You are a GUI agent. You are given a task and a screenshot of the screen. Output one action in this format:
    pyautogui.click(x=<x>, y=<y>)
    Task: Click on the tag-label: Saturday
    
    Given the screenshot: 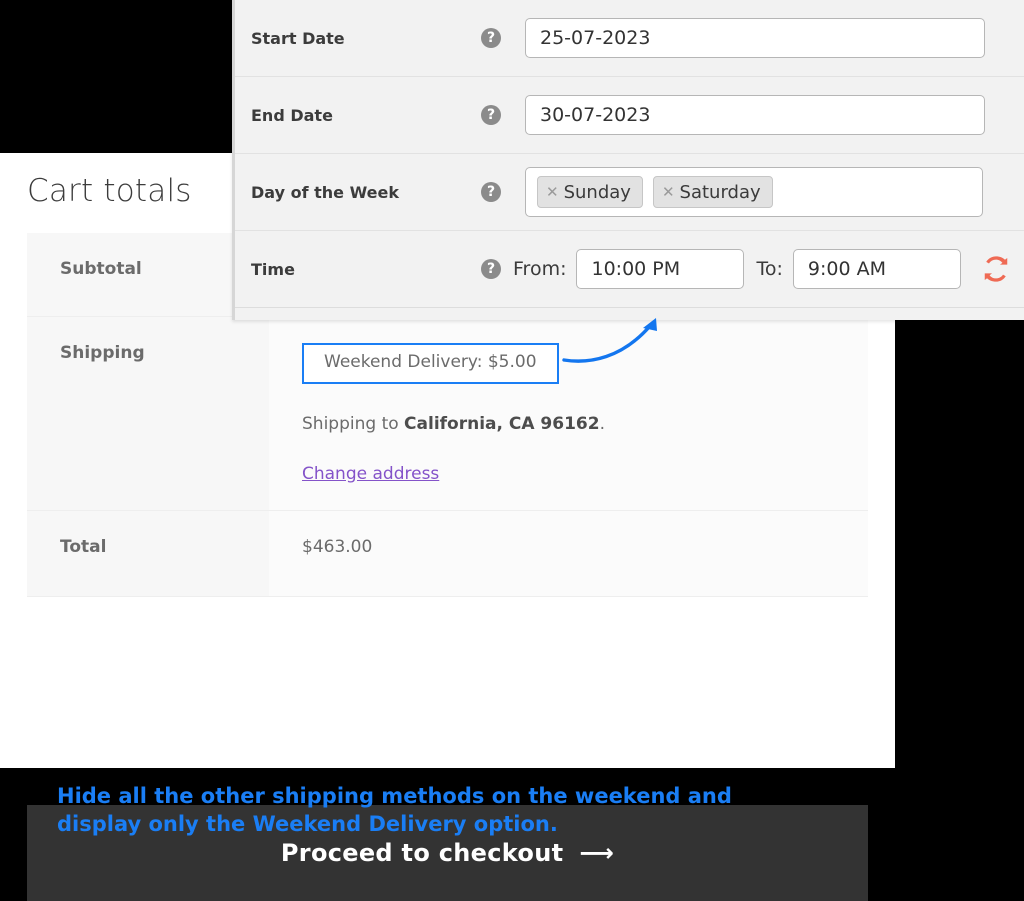 What is the action you would take?
    pyautogui.click(x=720, y=192)
    